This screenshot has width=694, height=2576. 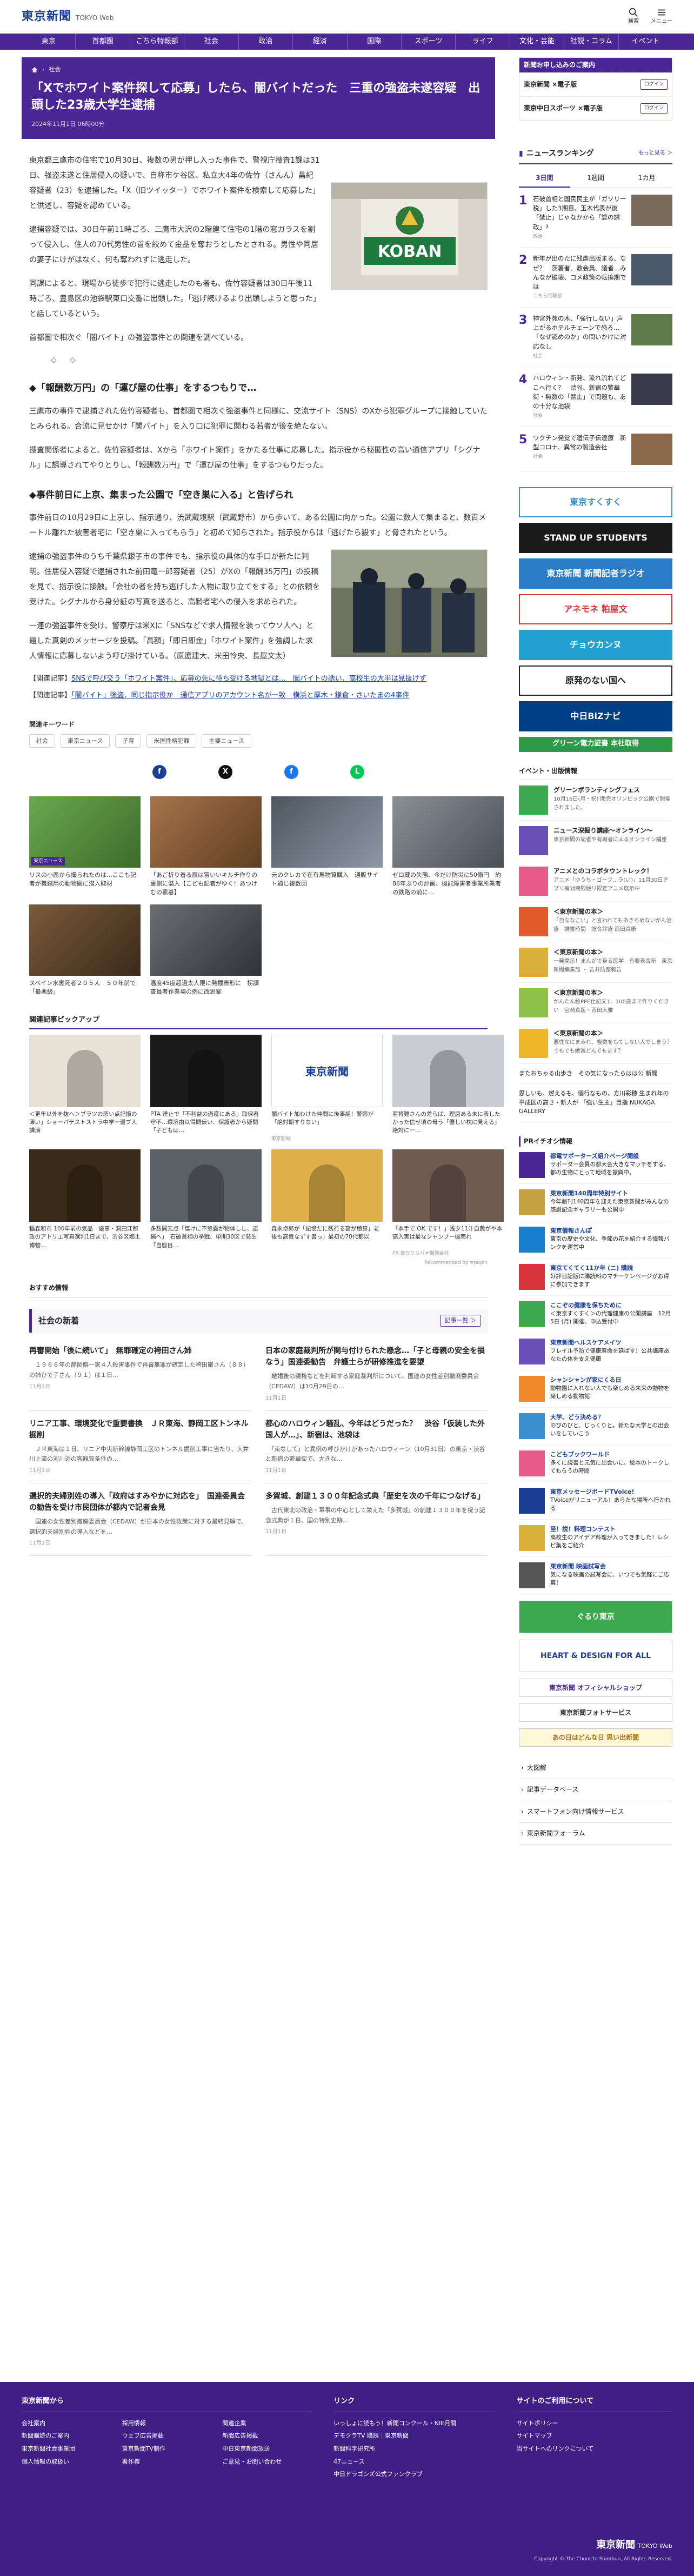 What do you see at coordinates (167, 2449) in the screenshot?
I see `footer-link: 東京新聞TV制作` at bounding box center [167, 2449].